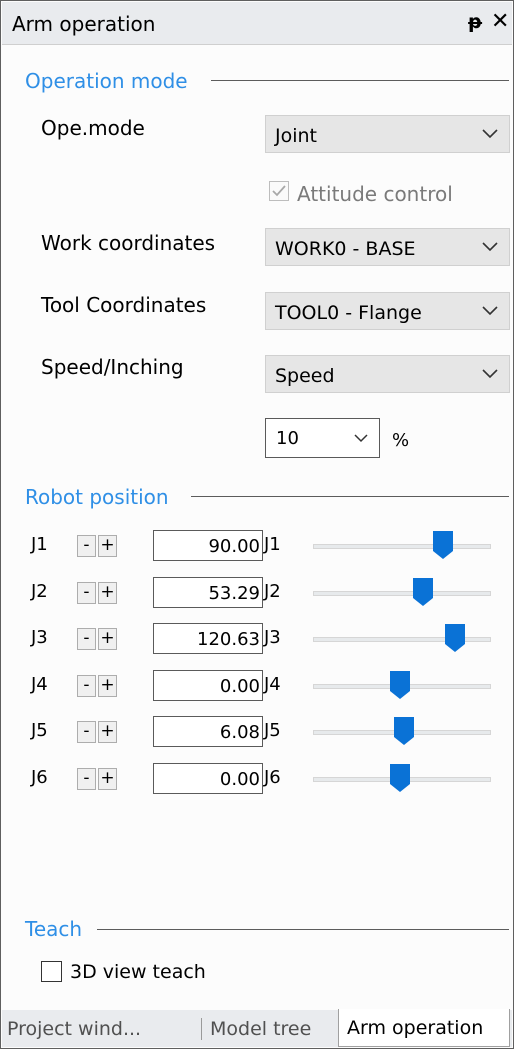  Describe the element at coordinates (84, 24) in the screenshot. I see `panel-title: Arm operation` at that location.